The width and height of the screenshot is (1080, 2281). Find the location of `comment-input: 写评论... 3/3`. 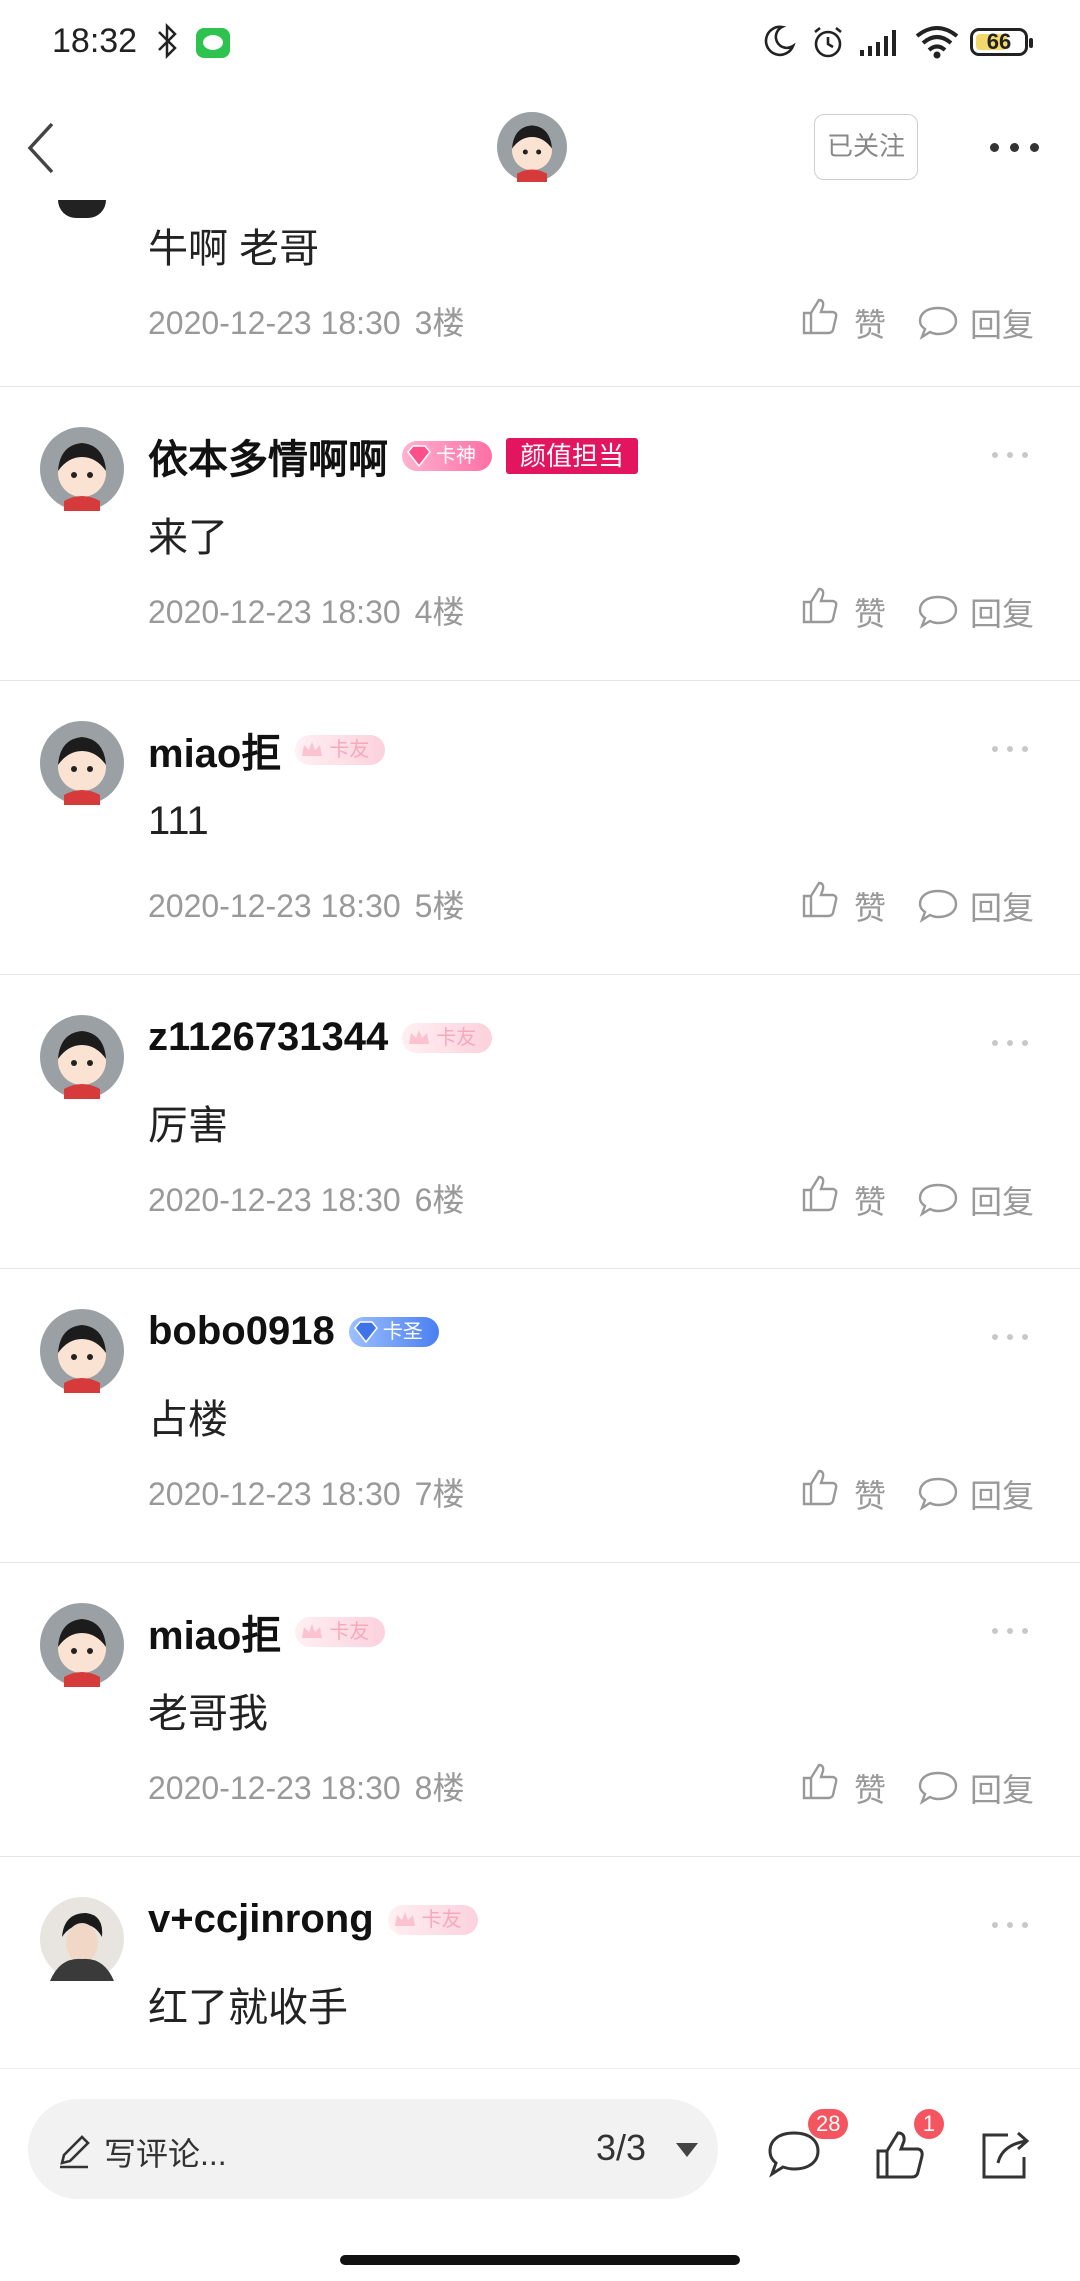

comment-input: 写评论... 3/3 is located at coordinates (373, 2149).